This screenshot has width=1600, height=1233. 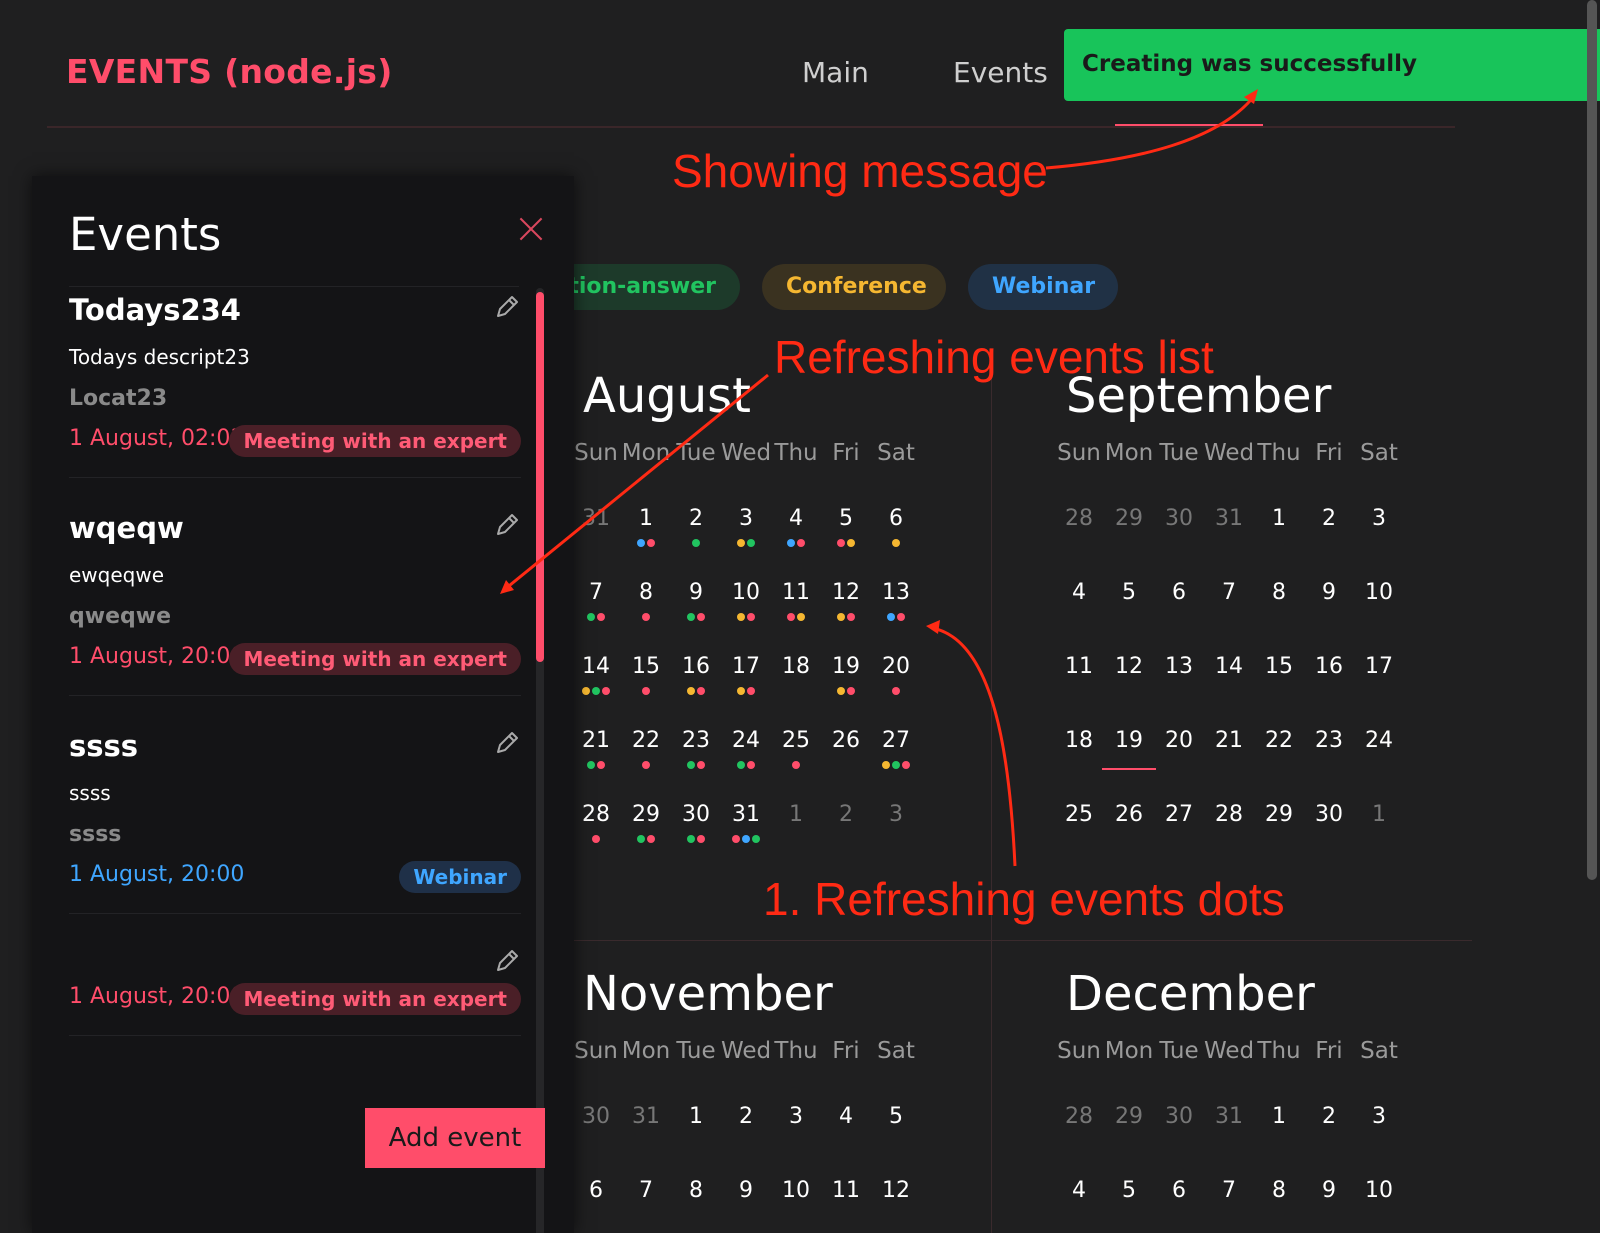 I want to click on calendar-day: 25, so click(x=1079, y=814).